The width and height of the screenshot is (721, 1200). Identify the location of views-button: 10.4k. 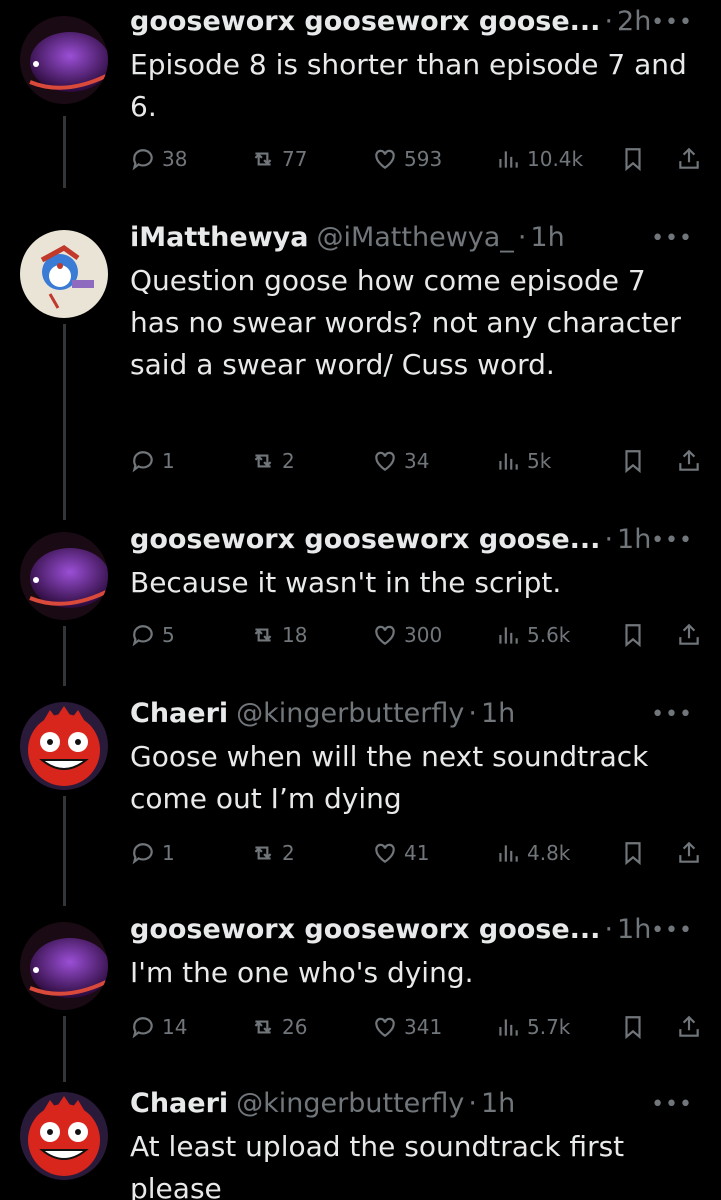
(539, 159).